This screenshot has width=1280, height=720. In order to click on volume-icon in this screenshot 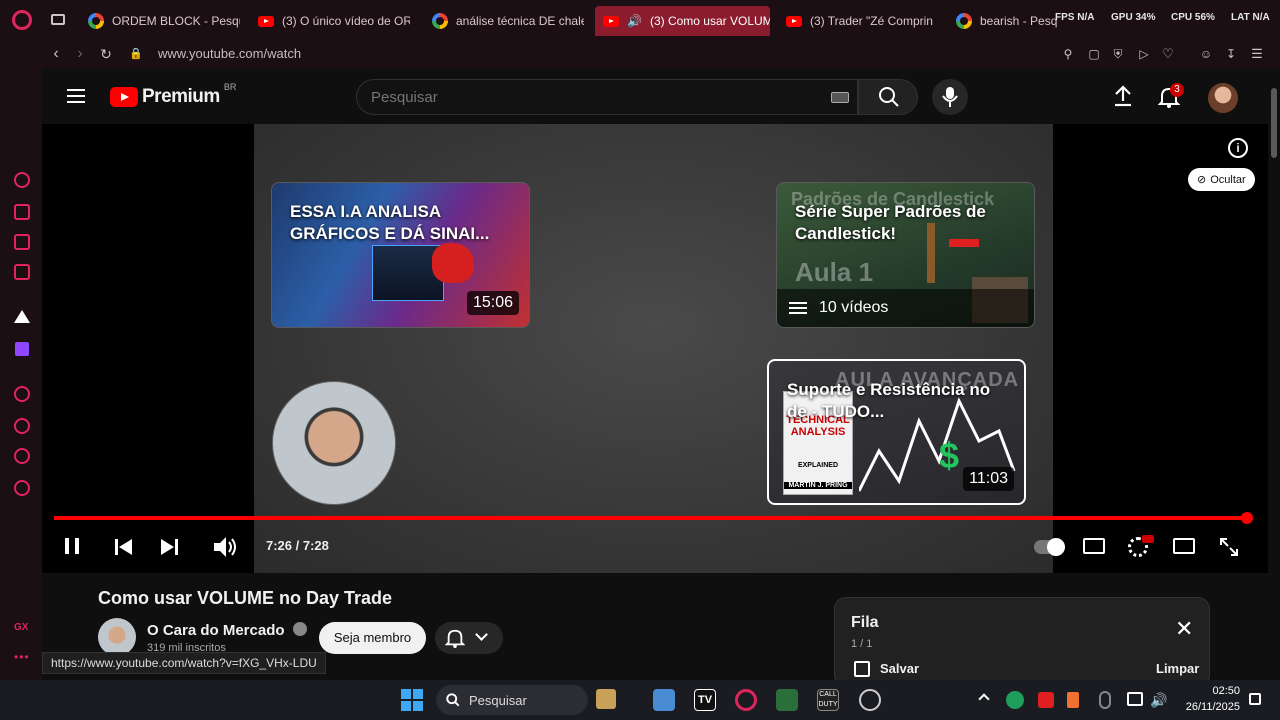, I will do `click(226, 547)`.